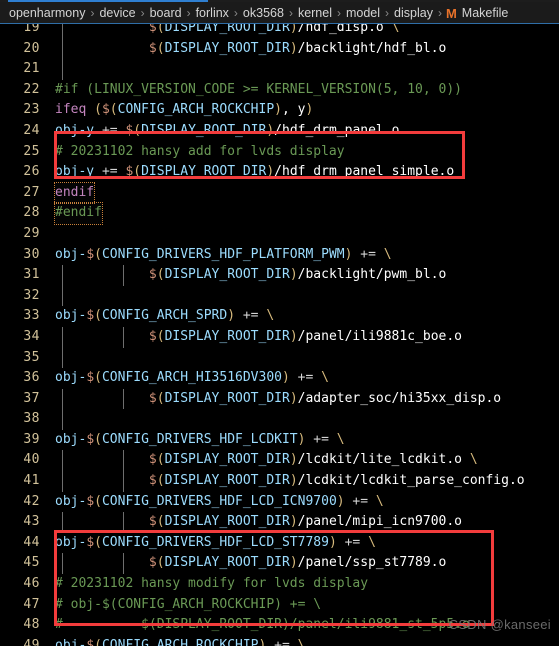  Describe the element at coordinates (31, 172) in the screenshot. I see `line-number: 26` at that location.